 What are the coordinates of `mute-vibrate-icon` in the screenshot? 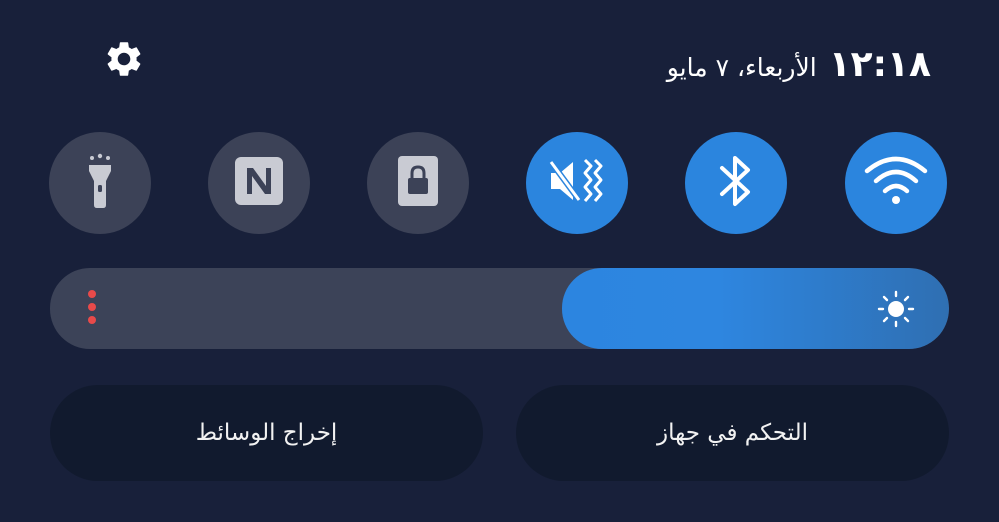 It's located at (577, 183).